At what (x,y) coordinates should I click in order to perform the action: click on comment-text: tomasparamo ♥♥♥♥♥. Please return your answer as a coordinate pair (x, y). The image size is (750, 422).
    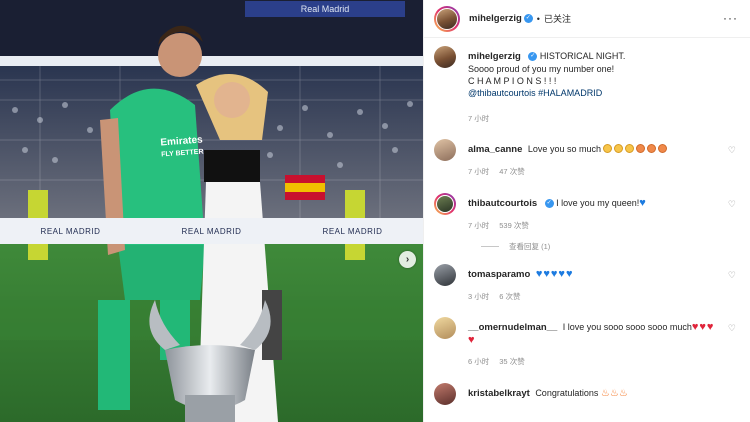
    Looking at the image, I should click on (604, 274).